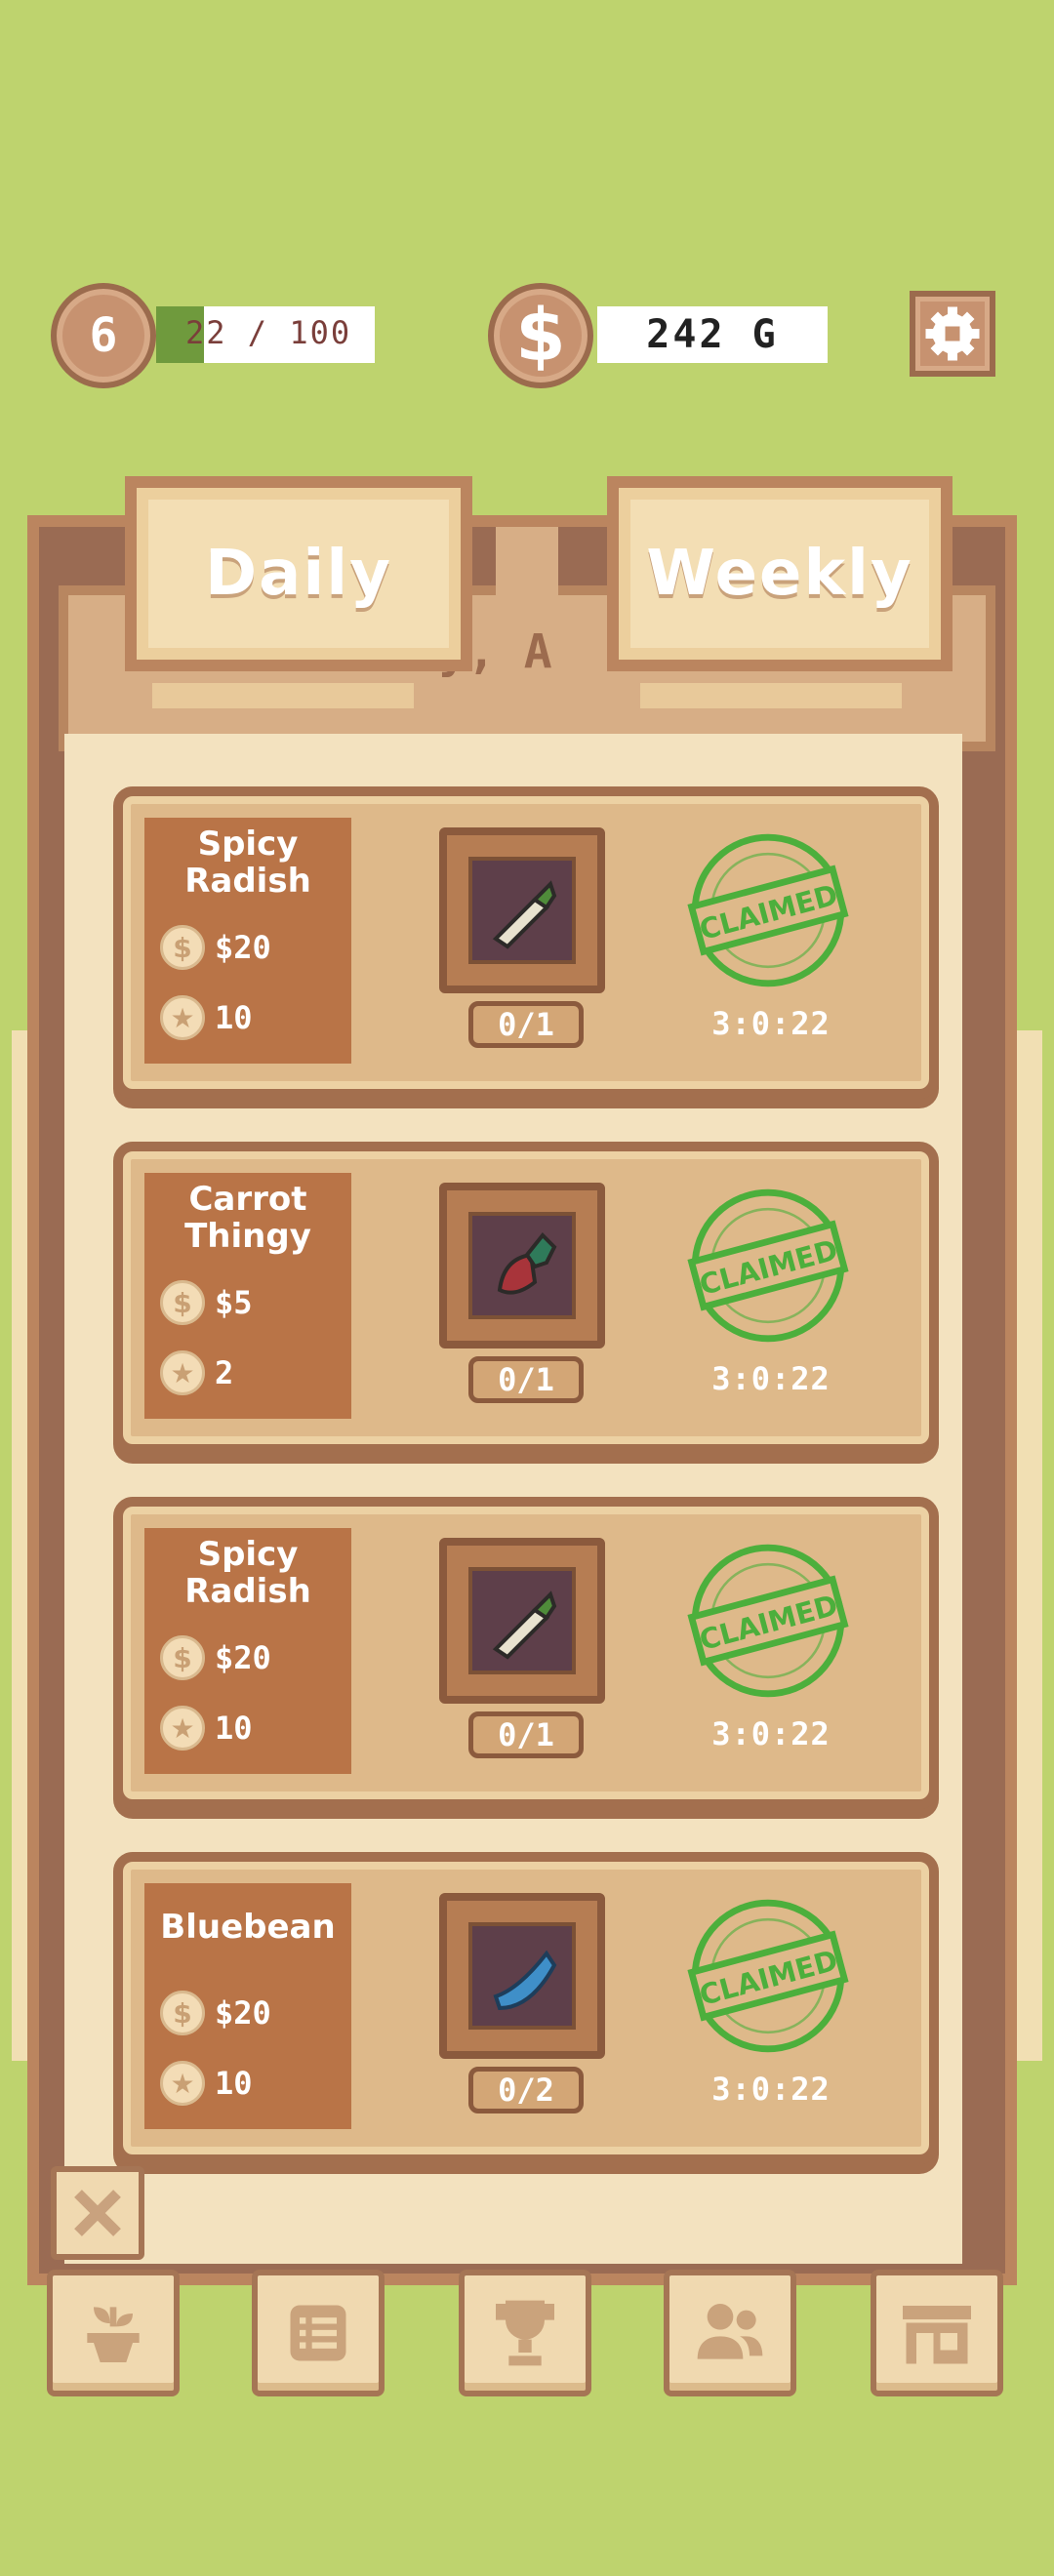  I want to click on dollar-icon: $, so click(541, 336).